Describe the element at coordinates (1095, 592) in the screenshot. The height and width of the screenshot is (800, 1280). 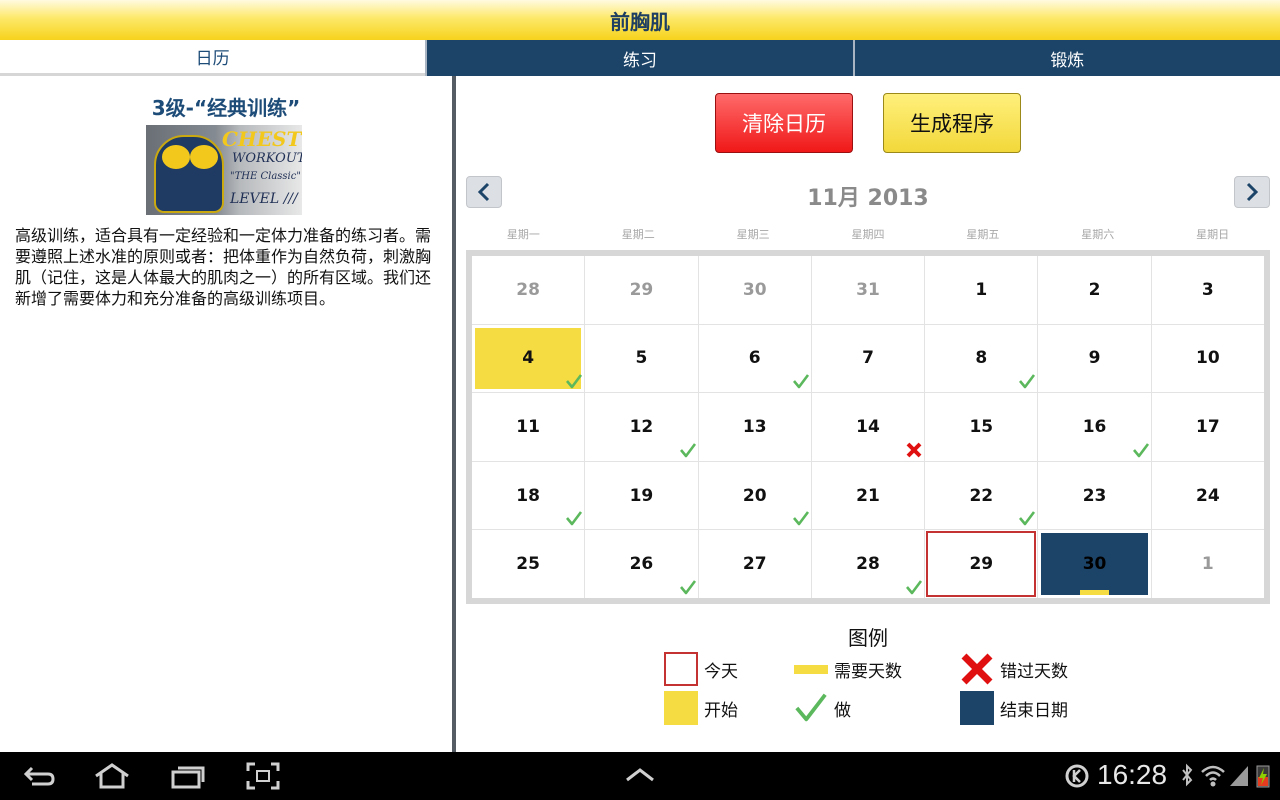
I see `required-days-bar` at that location.